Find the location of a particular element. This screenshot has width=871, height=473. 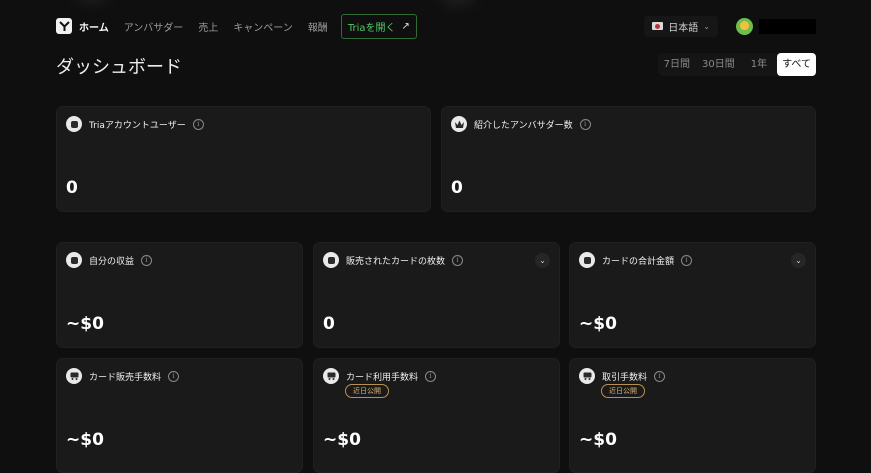

card-label: 紹介したアンバサダー数 is located at coordinates (523, 125).